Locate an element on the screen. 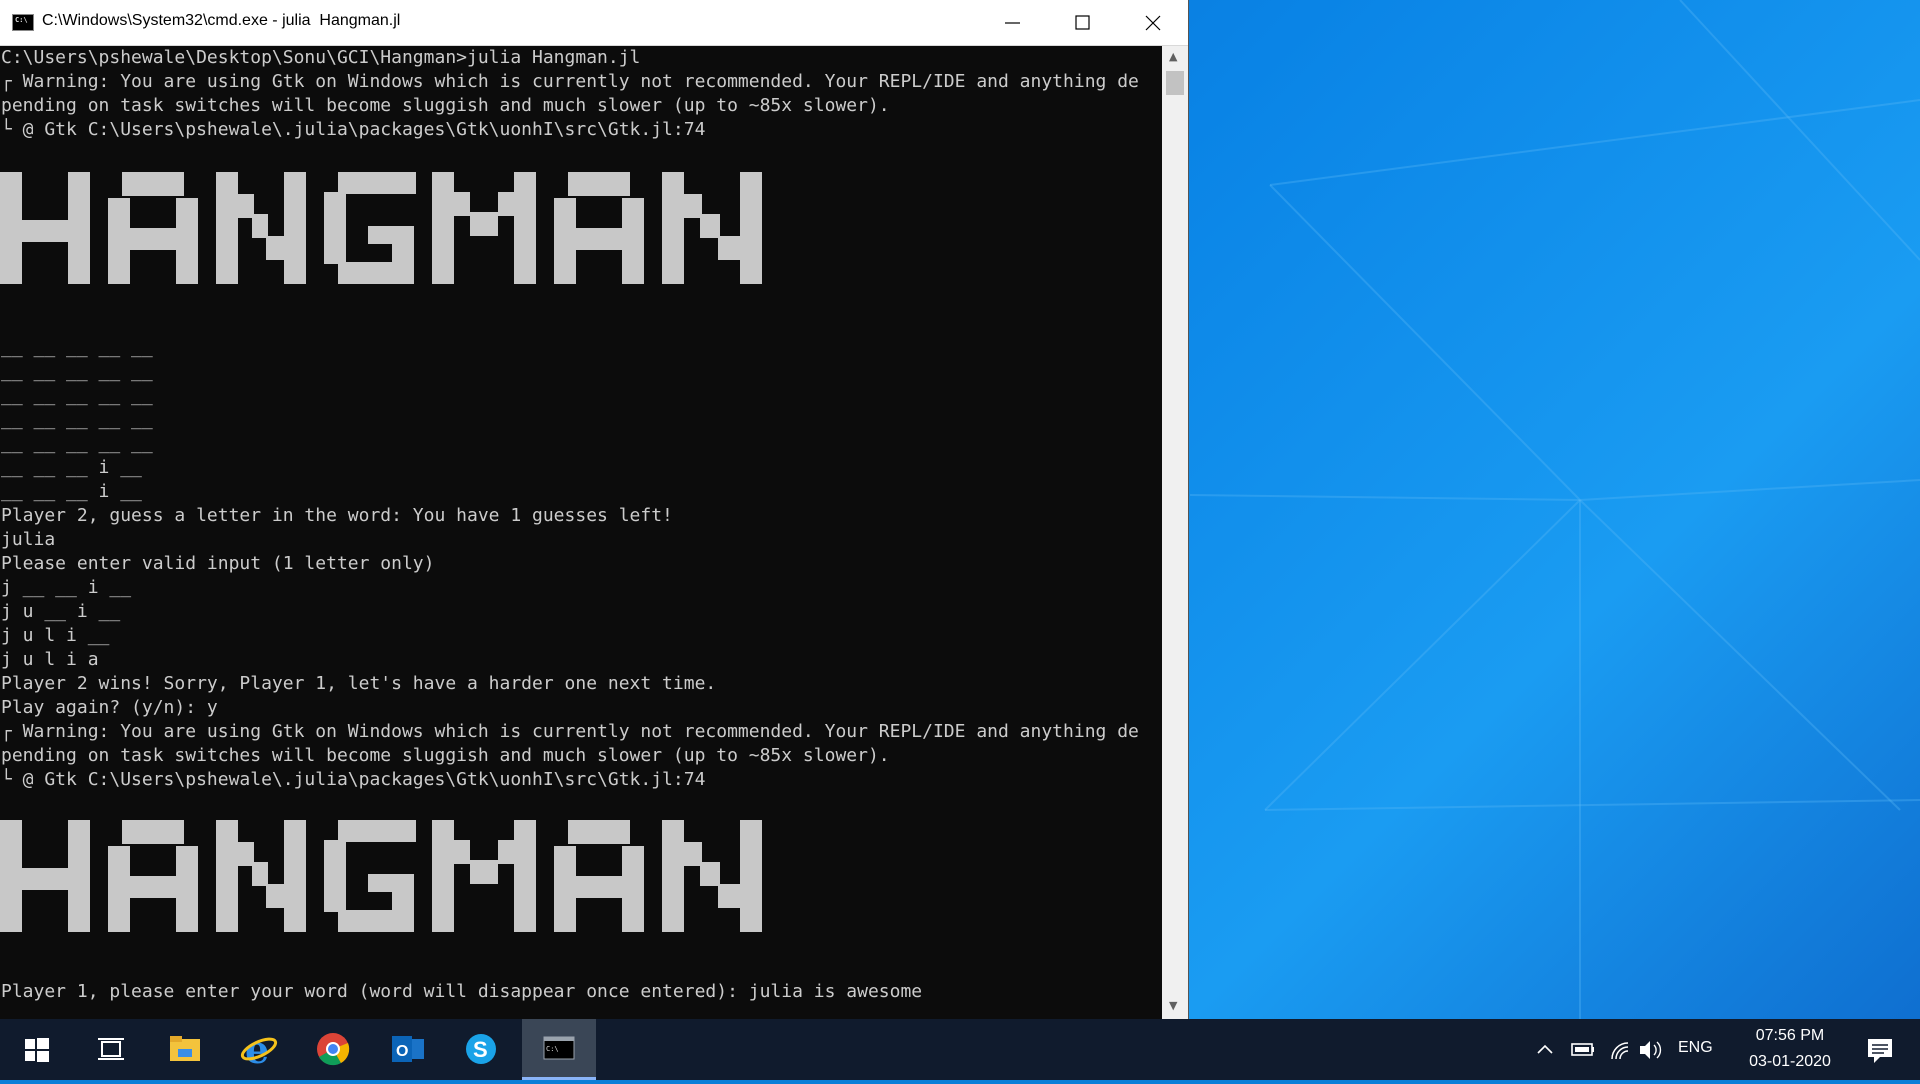 This screenshot has height=1084, width=1920. cmd-icon: C:\ is located at coordinates (559, 1048).